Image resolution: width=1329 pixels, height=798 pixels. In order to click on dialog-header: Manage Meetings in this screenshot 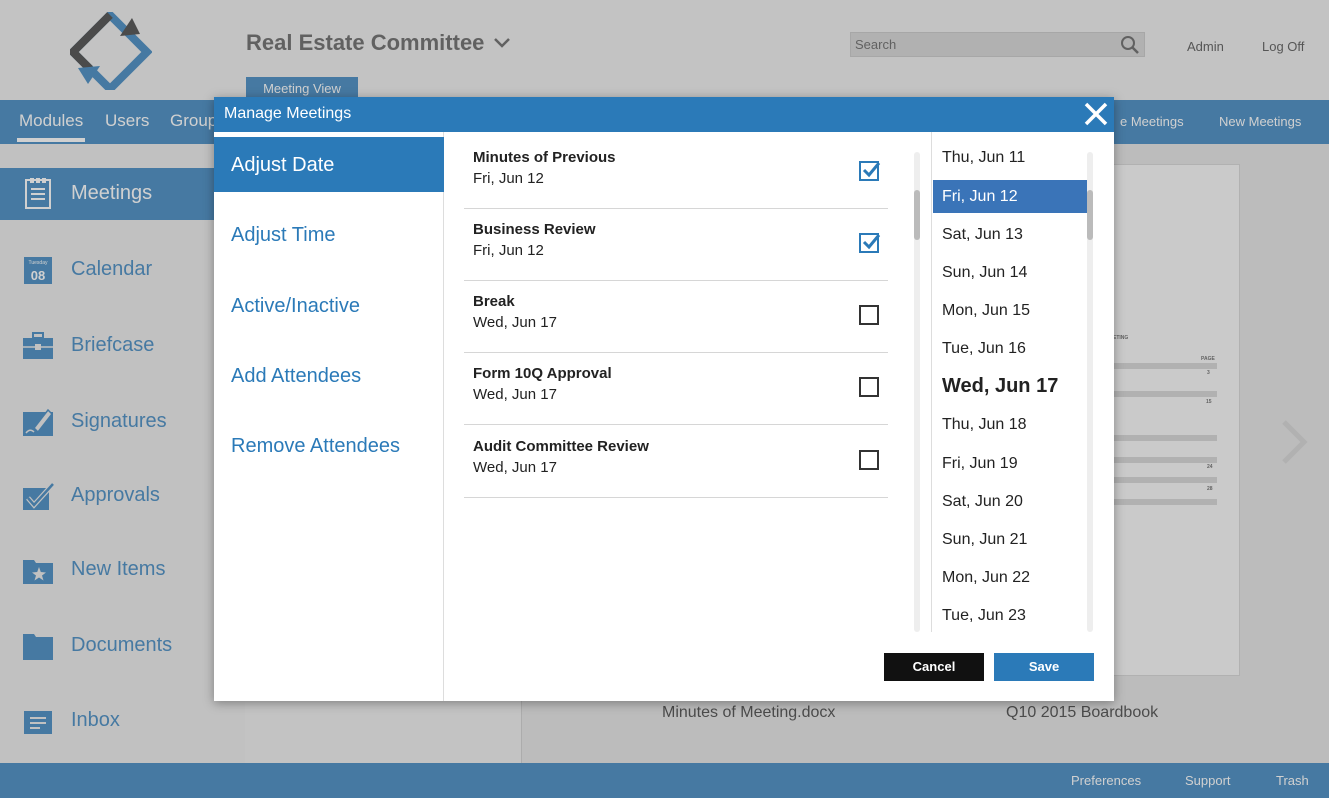, I will do `click(664, 114)`.